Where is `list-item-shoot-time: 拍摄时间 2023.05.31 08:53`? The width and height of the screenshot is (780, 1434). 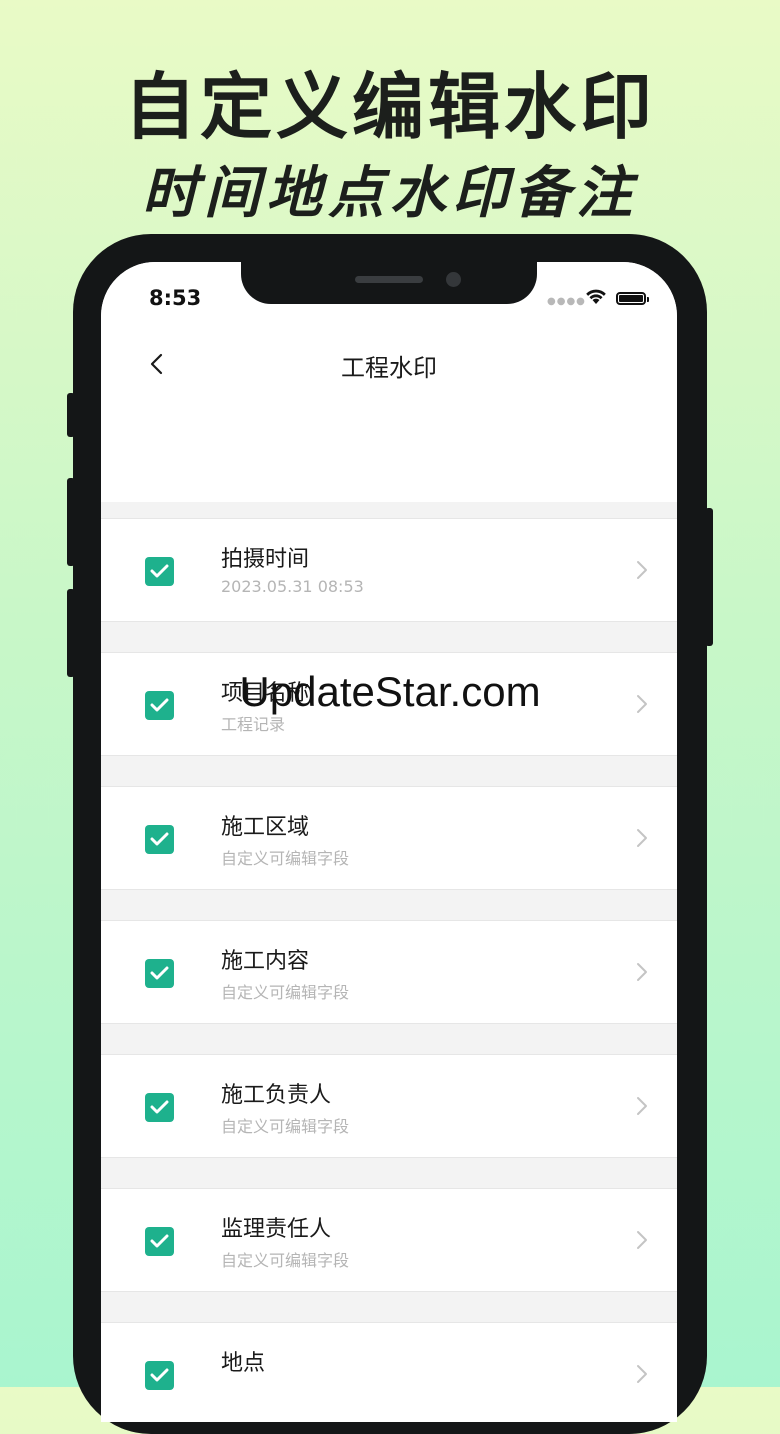
list-item-shoot-time: 拍摄时间 2023.05.31 08:53 is located at coordinates (389, 570).